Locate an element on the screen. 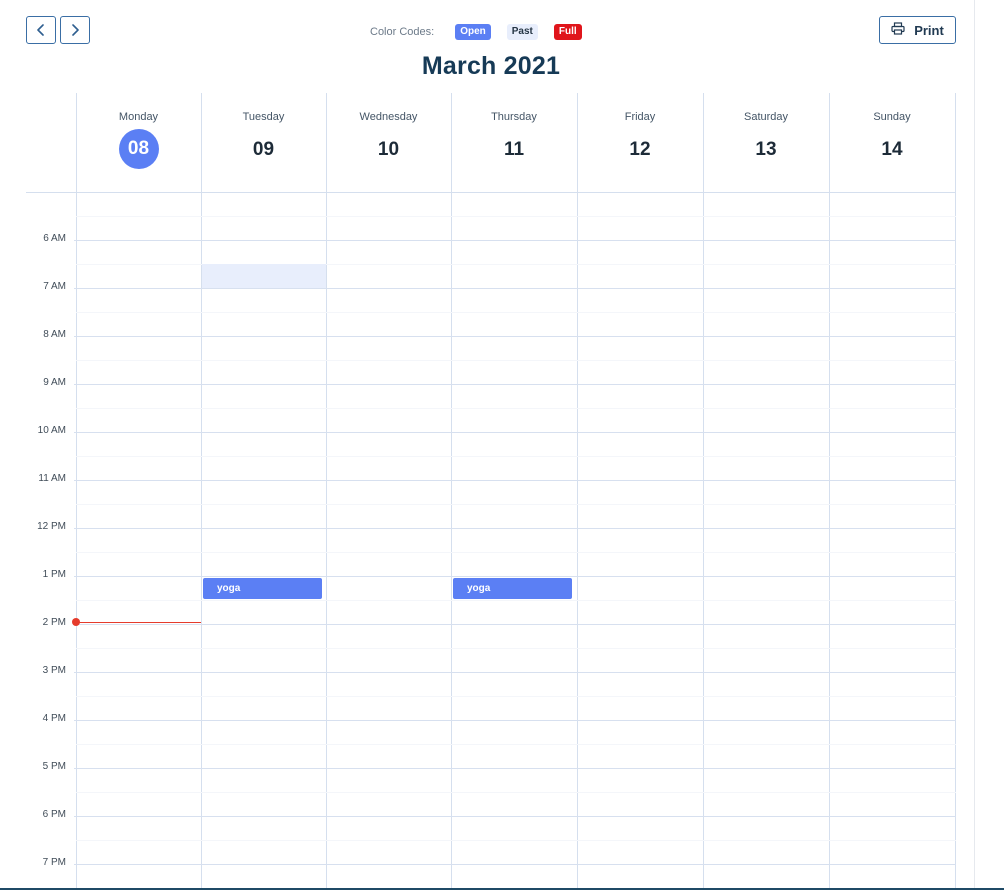 The height and width of the screenshot is (890, 1004). today-date-number: 08 is located at coordinates (138, 149).